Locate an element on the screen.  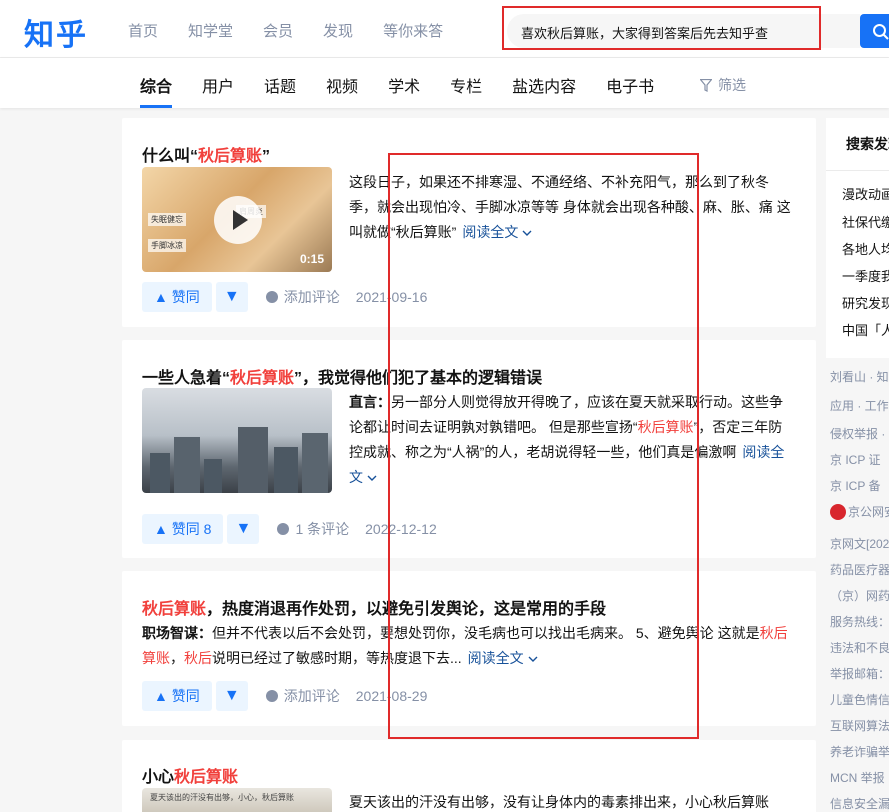
trending-item: 中国「人 is located at coordinates (865, 329).